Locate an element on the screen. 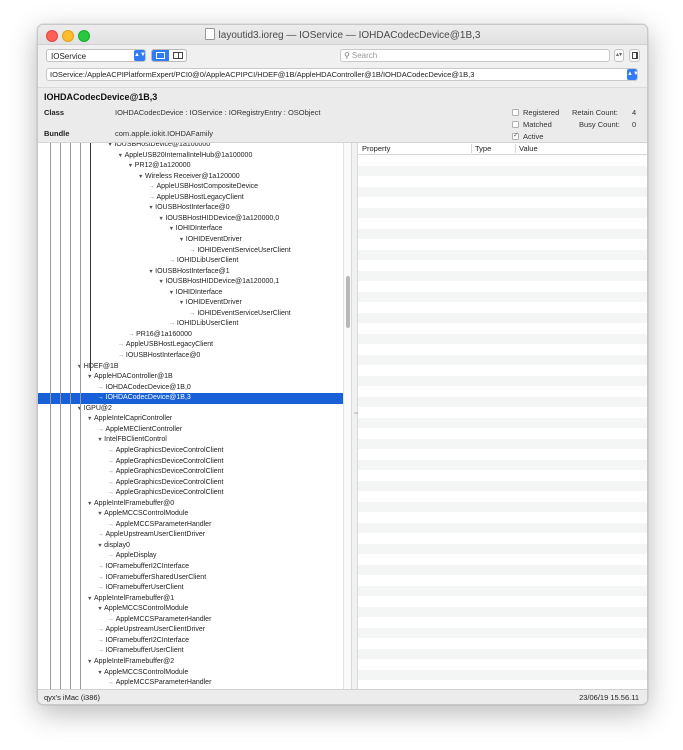 The height and width of the screenshot is (750, 683). search-options-button: ▴▾ is located at coordinates (619, 55).